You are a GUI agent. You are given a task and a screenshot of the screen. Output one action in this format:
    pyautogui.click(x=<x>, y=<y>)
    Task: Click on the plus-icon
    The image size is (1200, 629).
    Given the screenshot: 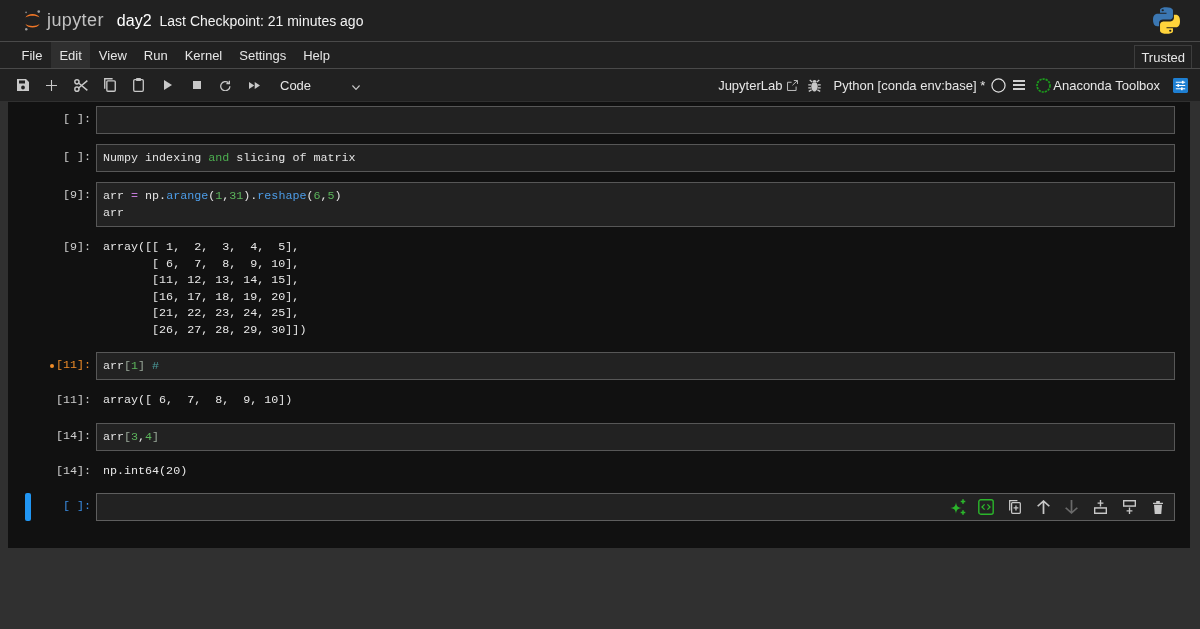 What is the action you would take?
    pyautogui.click(x=51, y=85)
    